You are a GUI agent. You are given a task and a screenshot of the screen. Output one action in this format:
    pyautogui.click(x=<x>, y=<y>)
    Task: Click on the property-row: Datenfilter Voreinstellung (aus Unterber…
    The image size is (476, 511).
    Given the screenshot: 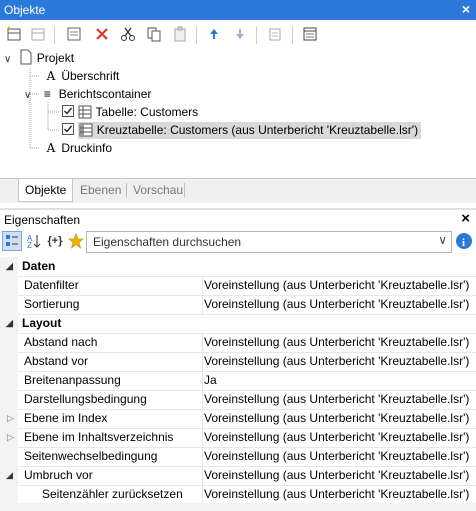 What is the action you would take?
    pyautogui.click(x=238, y=286)
    